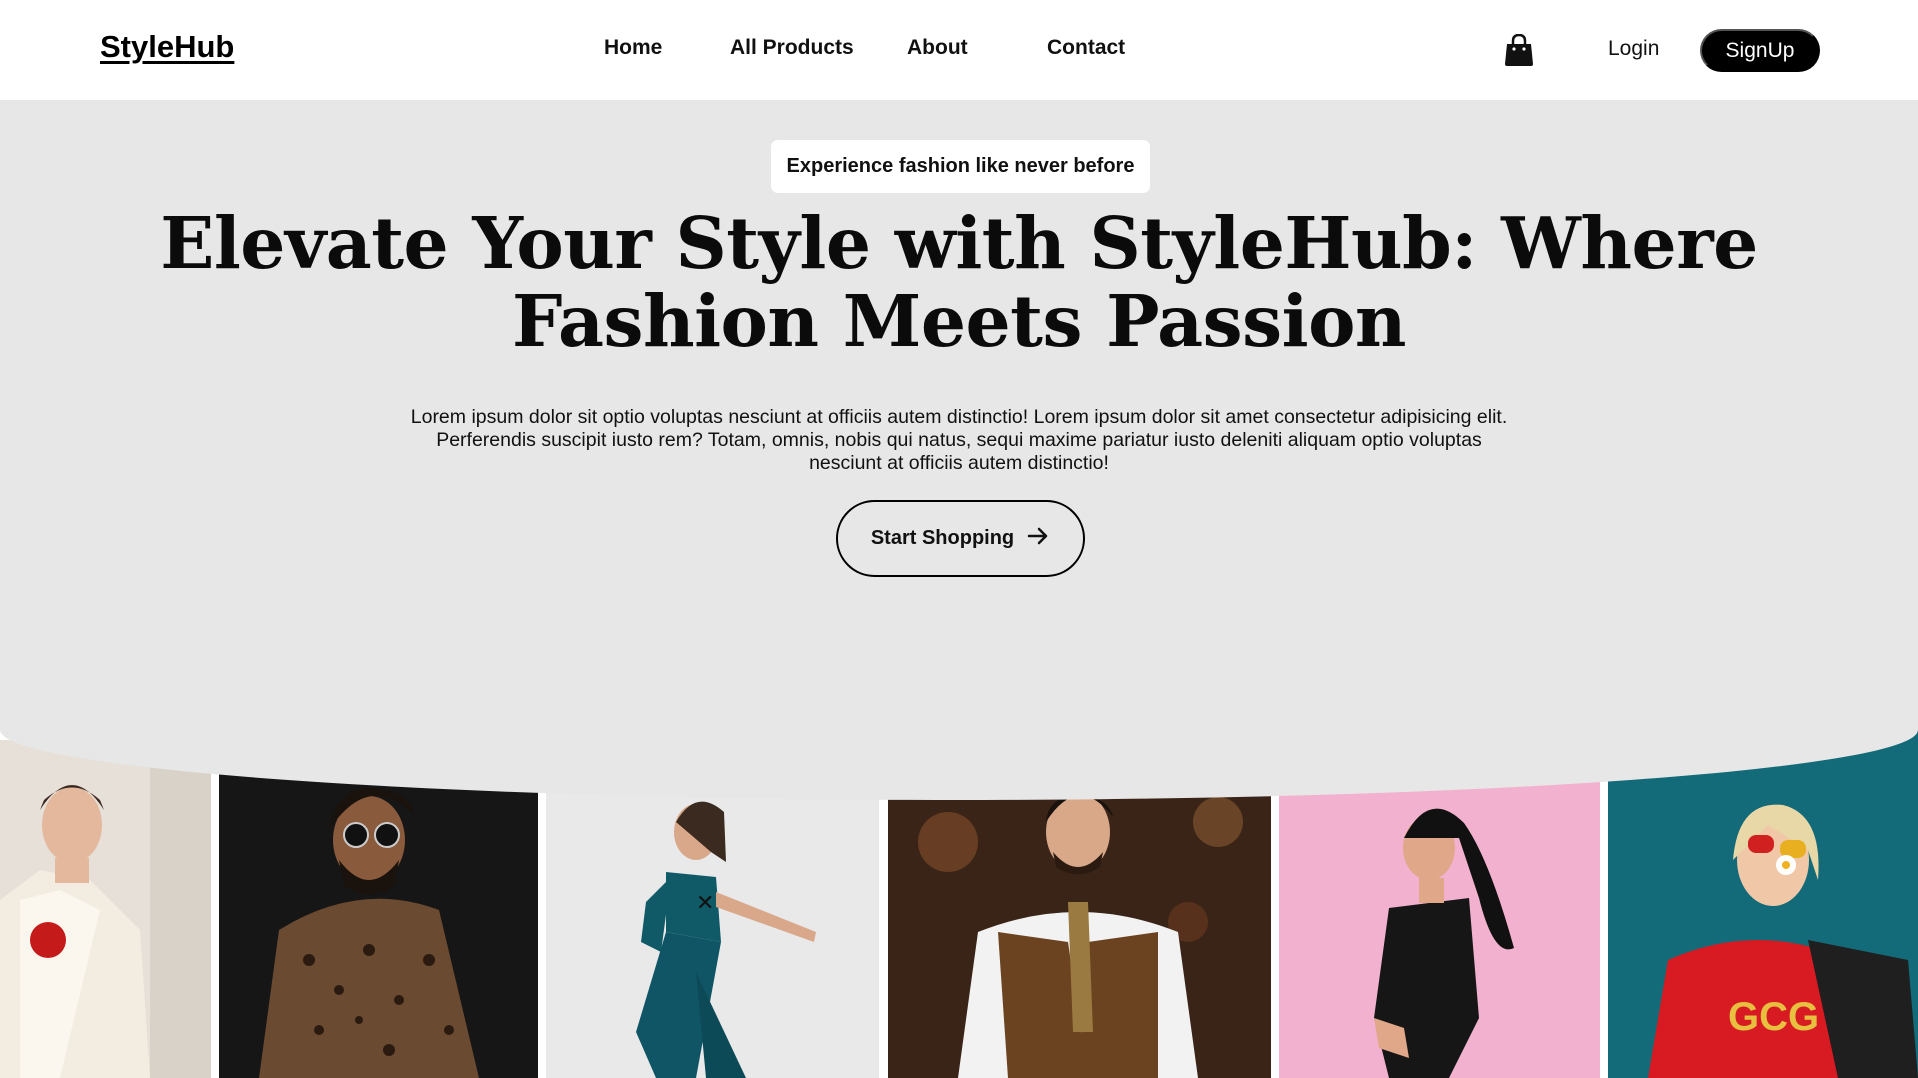  I want to click on shopping-bag-icon, so click(1519, 49).